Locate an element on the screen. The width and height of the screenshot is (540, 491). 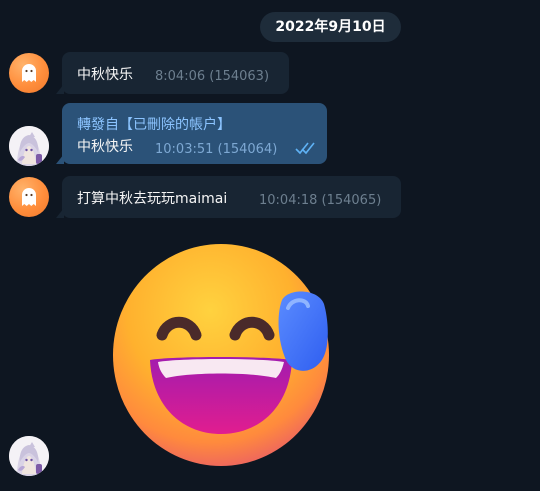
date-divider: 2022年9月10日 is located at coordinates (330, 27).